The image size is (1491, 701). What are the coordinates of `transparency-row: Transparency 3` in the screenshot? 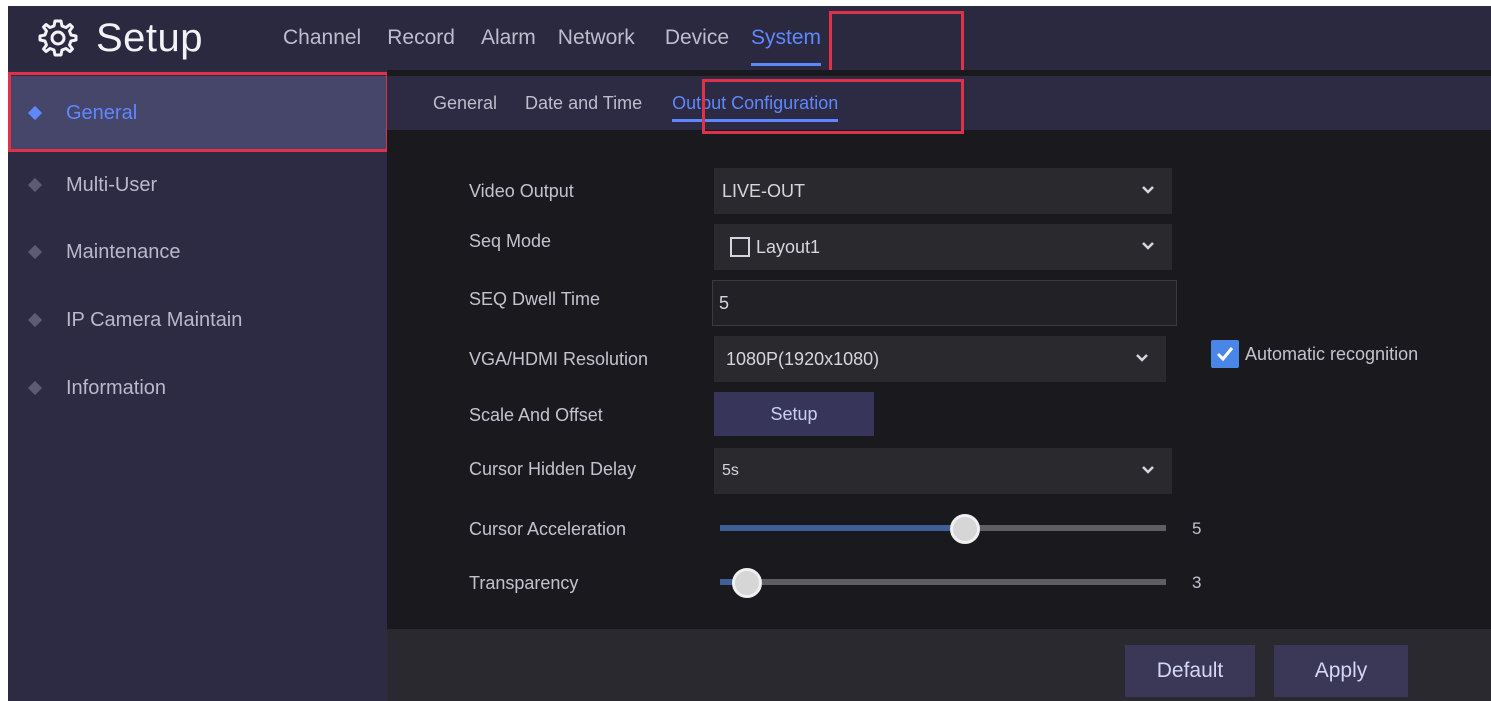 It's located at (939, 585).